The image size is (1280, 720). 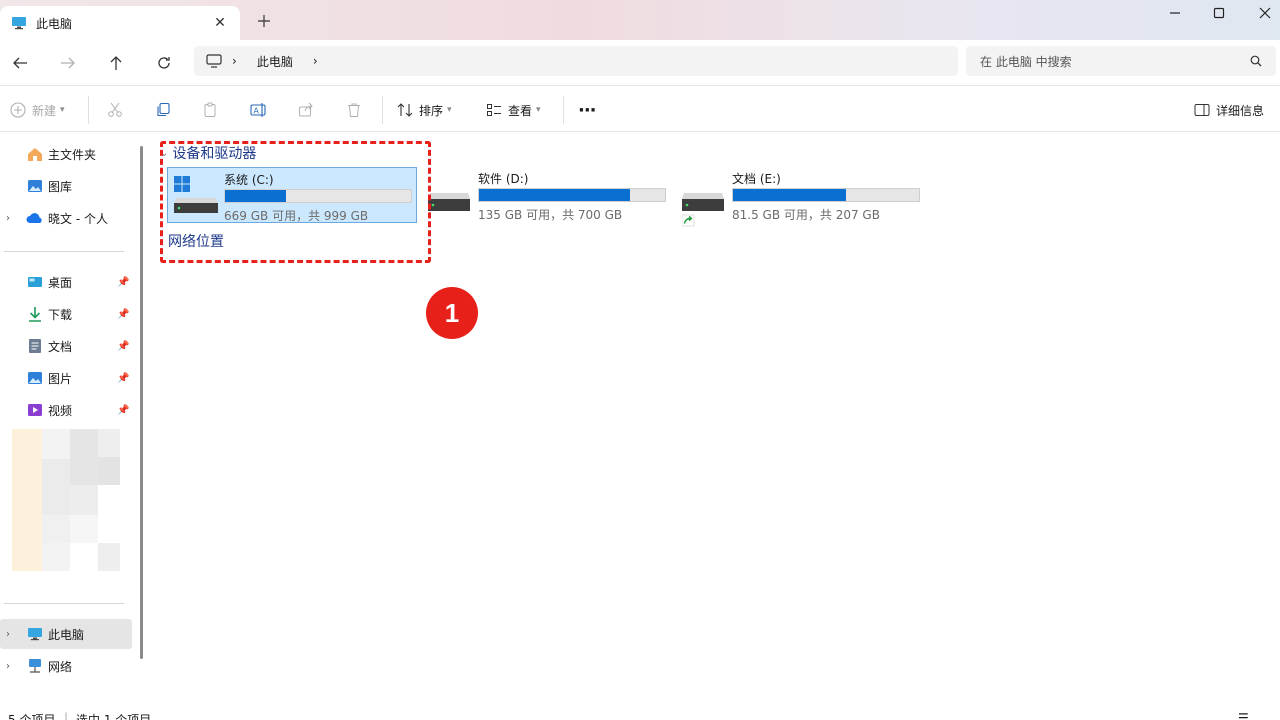 I want to click on details-pane-icon, so click(x=1202, y=110).